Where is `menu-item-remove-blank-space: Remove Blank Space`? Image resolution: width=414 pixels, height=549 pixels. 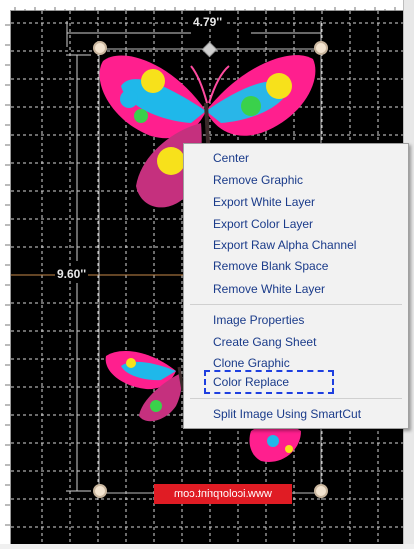 menu-item-remove-blank-space: Remove Blank Space is located at coordinates (270, 266).